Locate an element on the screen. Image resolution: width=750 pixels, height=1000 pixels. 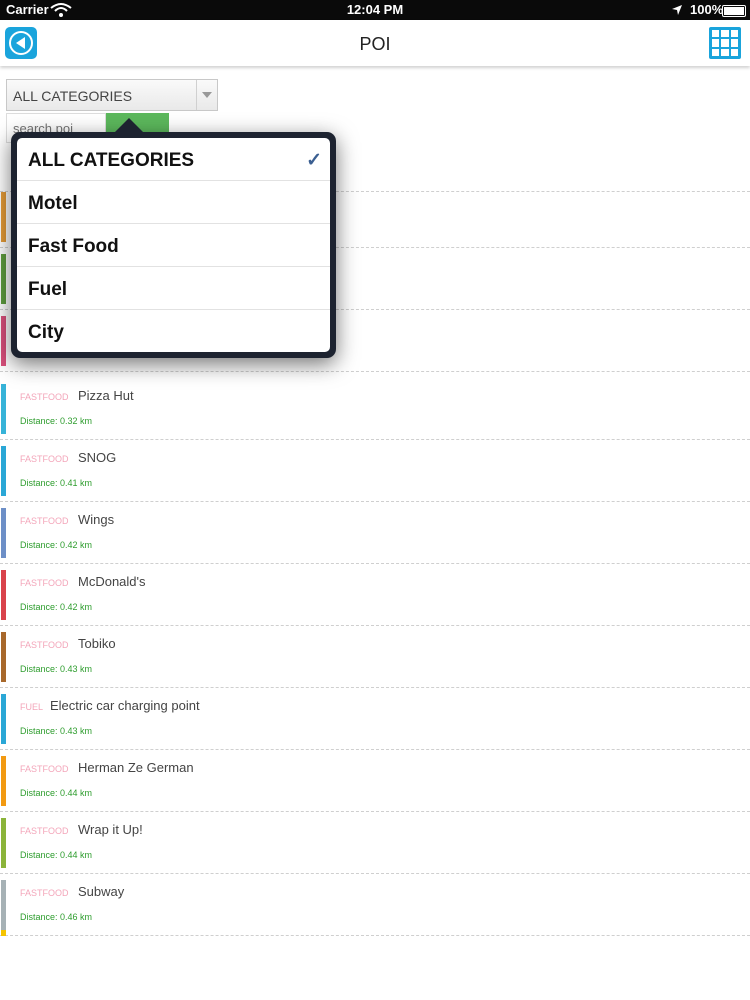
category-options: ALL CATEGORIES ✓ Motel Fast Food Fuel City is located at coordinates (173, 245).